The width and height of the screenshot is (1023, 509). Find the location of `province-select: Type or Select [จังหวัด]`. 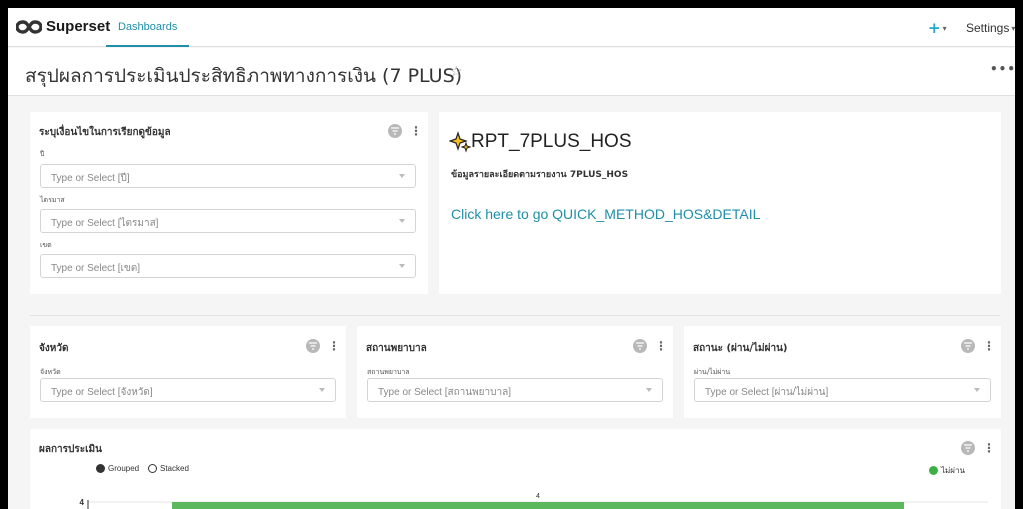

province-select: Type or Select [จังหวัด] is located at coordinates (188, 390).